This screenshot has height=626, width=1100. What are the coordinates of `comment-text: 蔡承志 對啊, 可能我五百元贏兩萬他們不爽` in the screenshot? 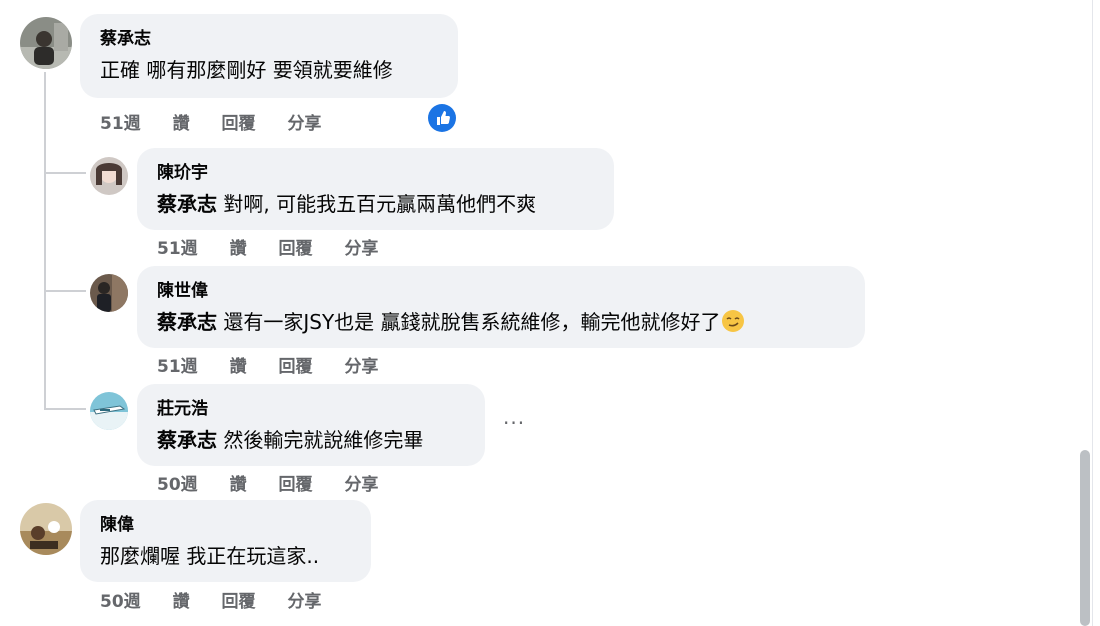 It's located at (346, 202).